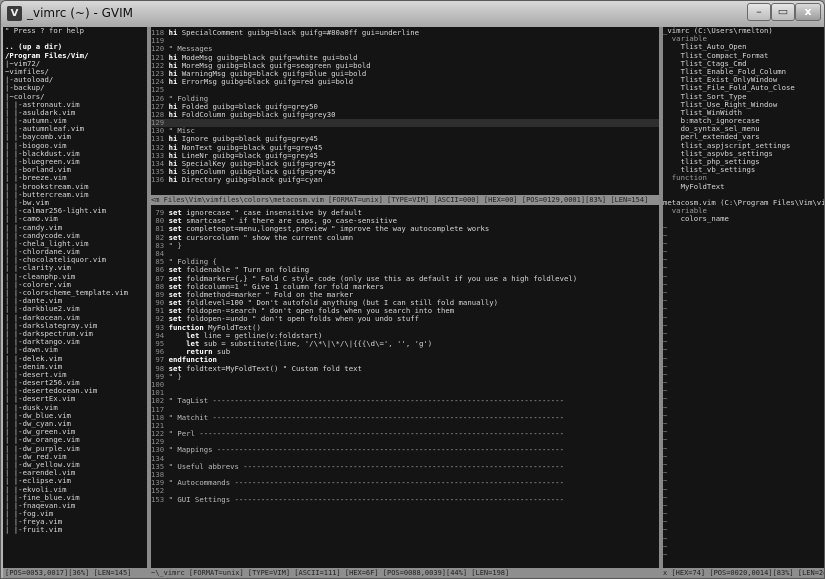  What do you see at coordinates (160, 33) in the screenshot?
I see `line-number: 118` at bounding box center [160, 33].